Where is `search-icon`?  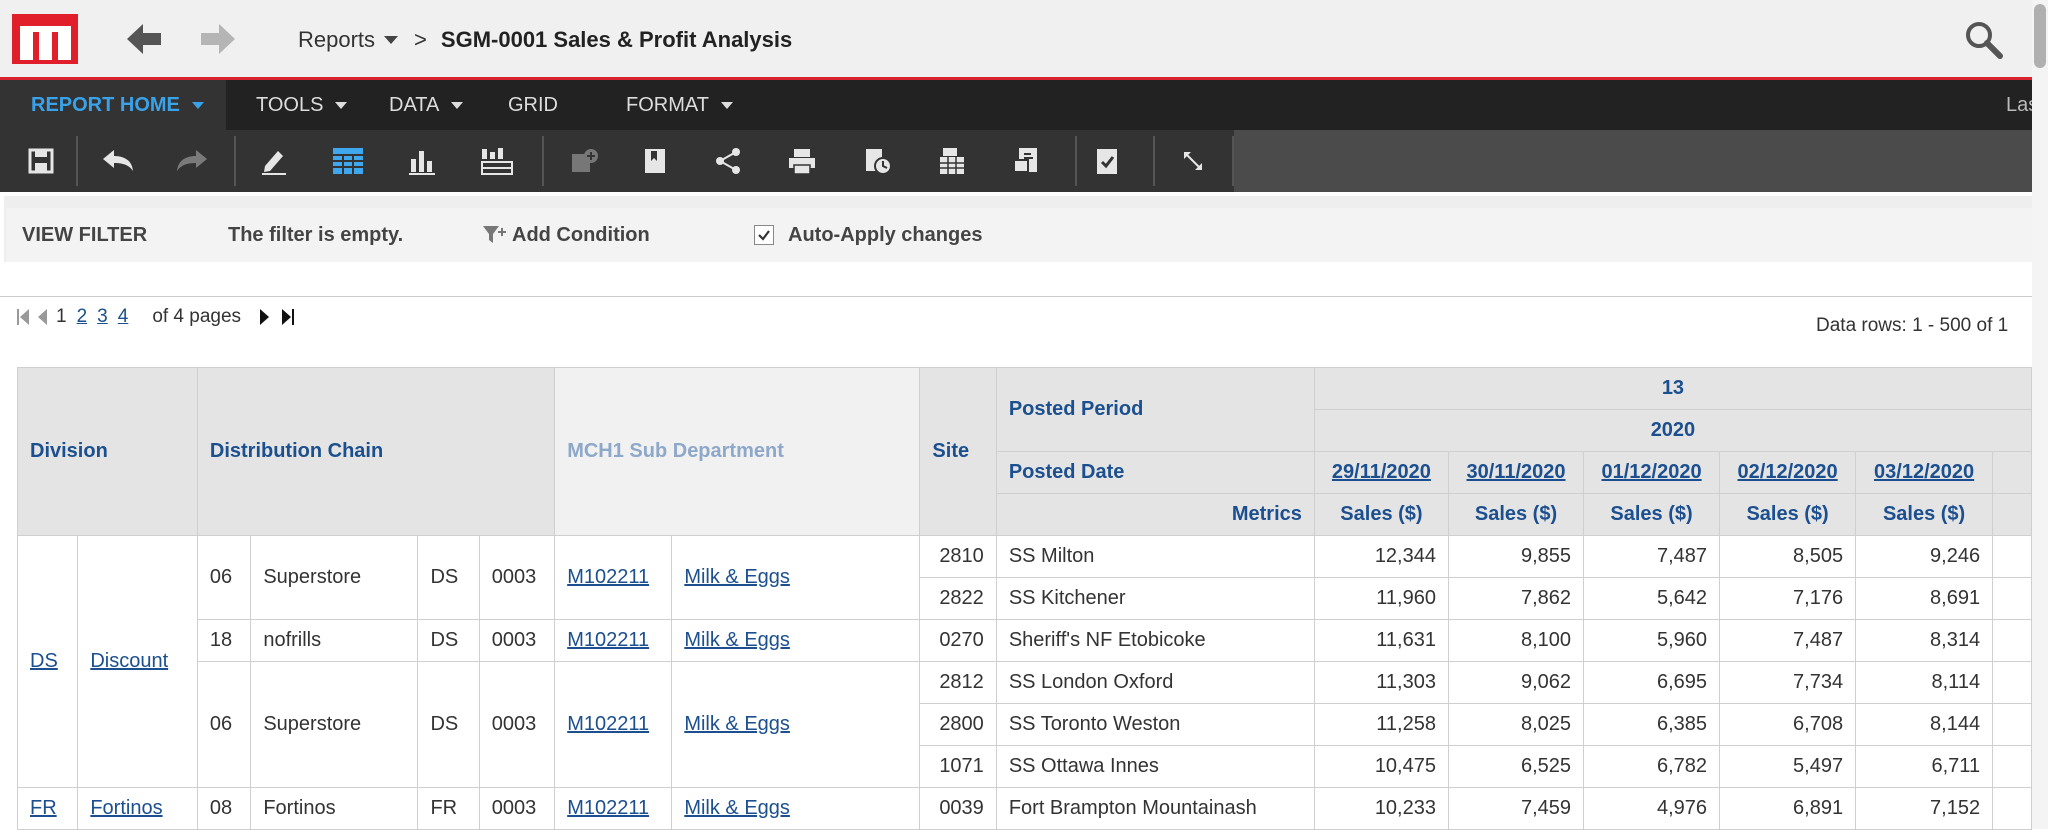
search-icon is located at coordinates (1984, 40).